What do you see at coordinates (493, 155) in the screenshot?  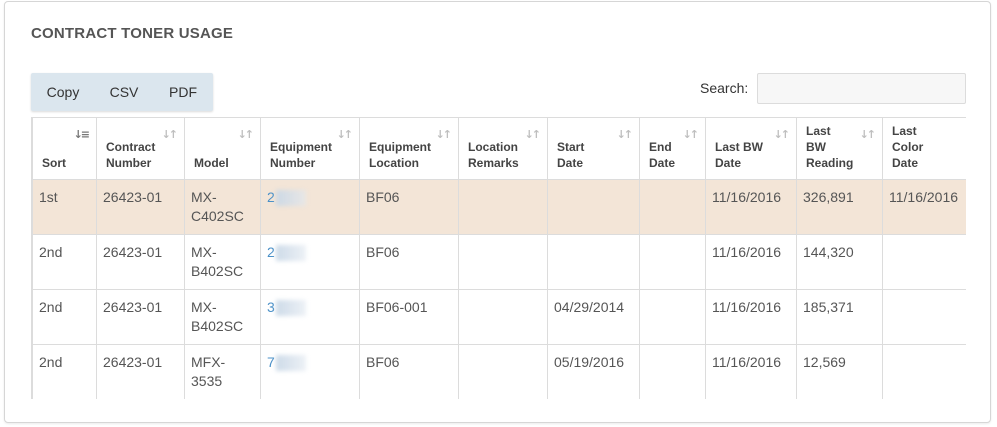 I see `column-header-label: Location Remarks` at bounding box center [493, 155].